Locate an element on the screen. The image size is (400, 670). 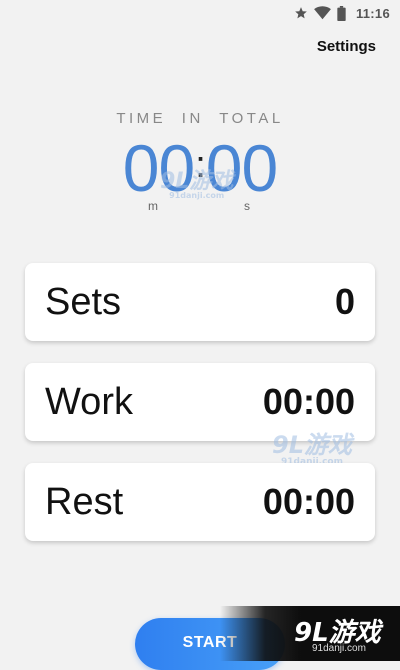
sets-card: Sets 0 is located at coordinates (200, 302).